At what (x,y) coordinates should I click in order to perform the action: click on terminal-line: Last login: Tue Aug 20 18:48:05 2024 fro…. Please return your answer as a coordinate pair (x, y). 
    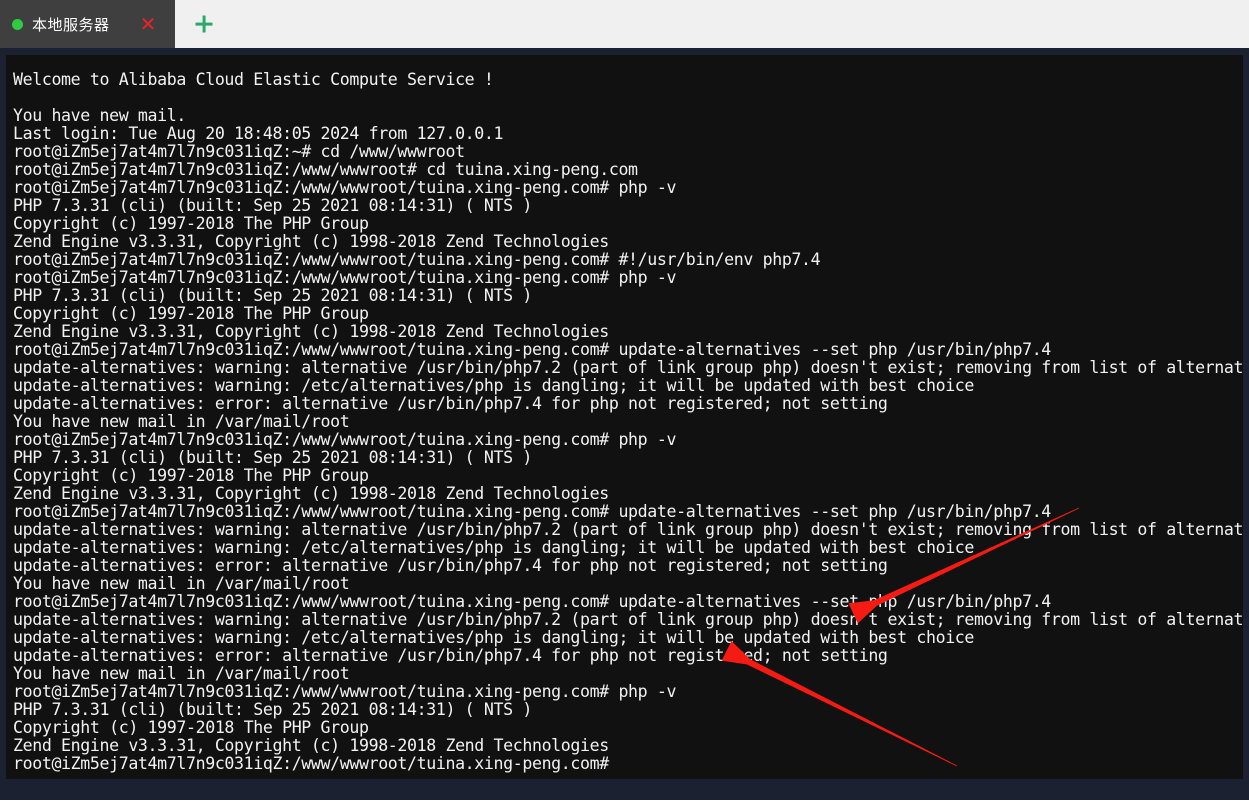
    Looking at the image, I should click on (258, 133).